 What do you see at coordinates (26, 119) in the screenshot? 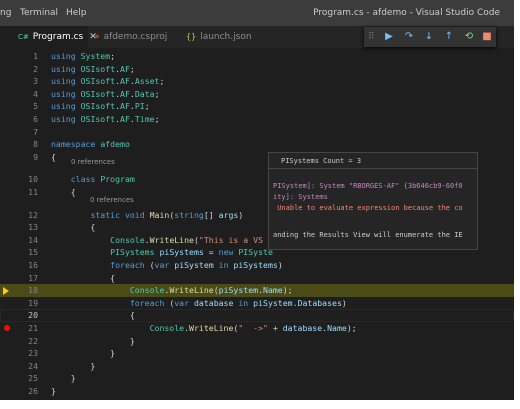
I see `line-number: 6` at bounding box center [26, 119].